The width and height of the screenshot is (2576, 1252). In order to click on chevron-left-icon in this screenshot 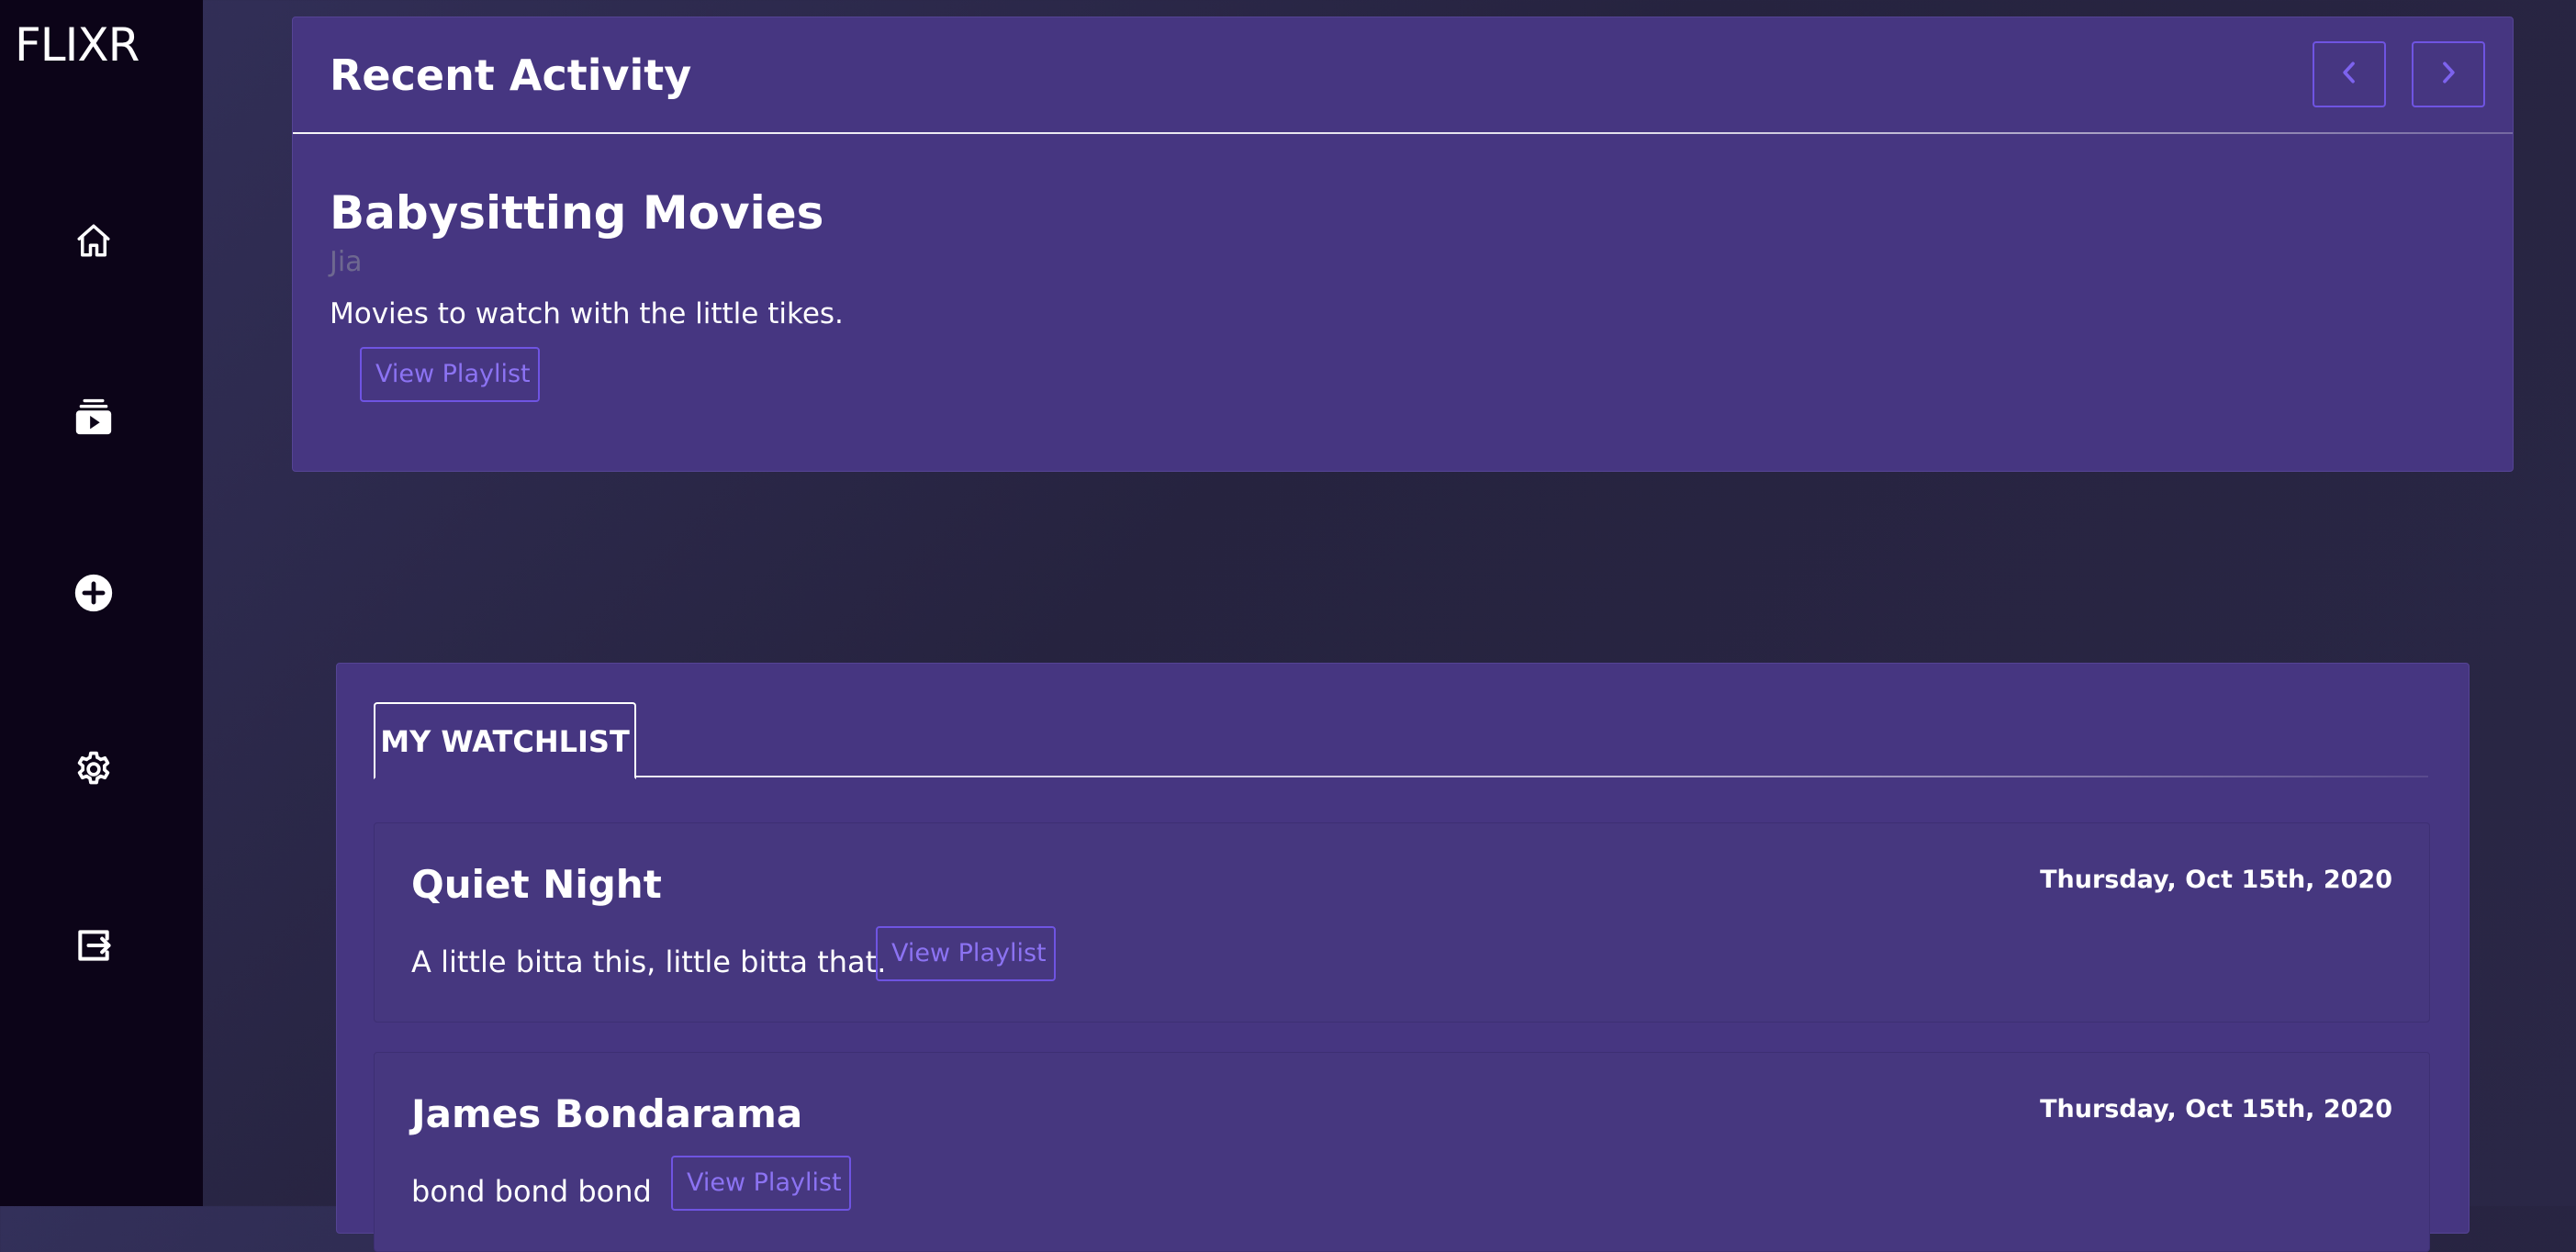, I will do `click(2349, 74)`.